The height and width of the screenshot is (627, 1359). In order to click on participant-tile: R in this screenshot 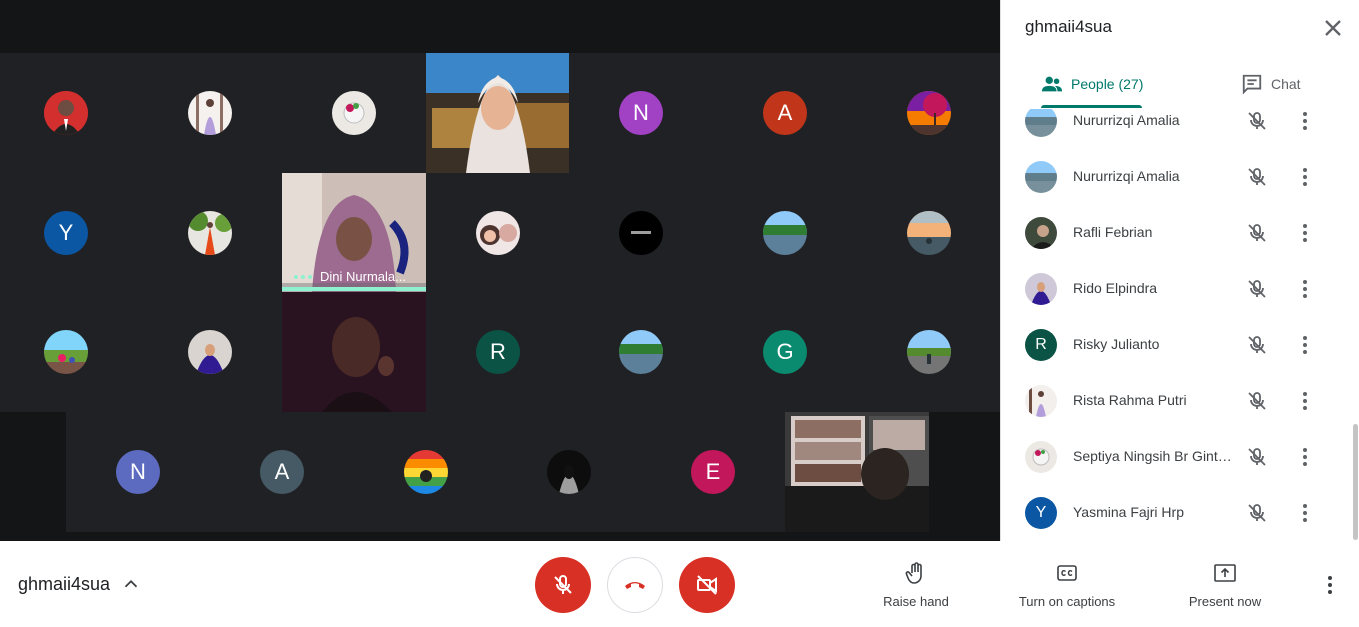, I will do `click(498, 352)`.